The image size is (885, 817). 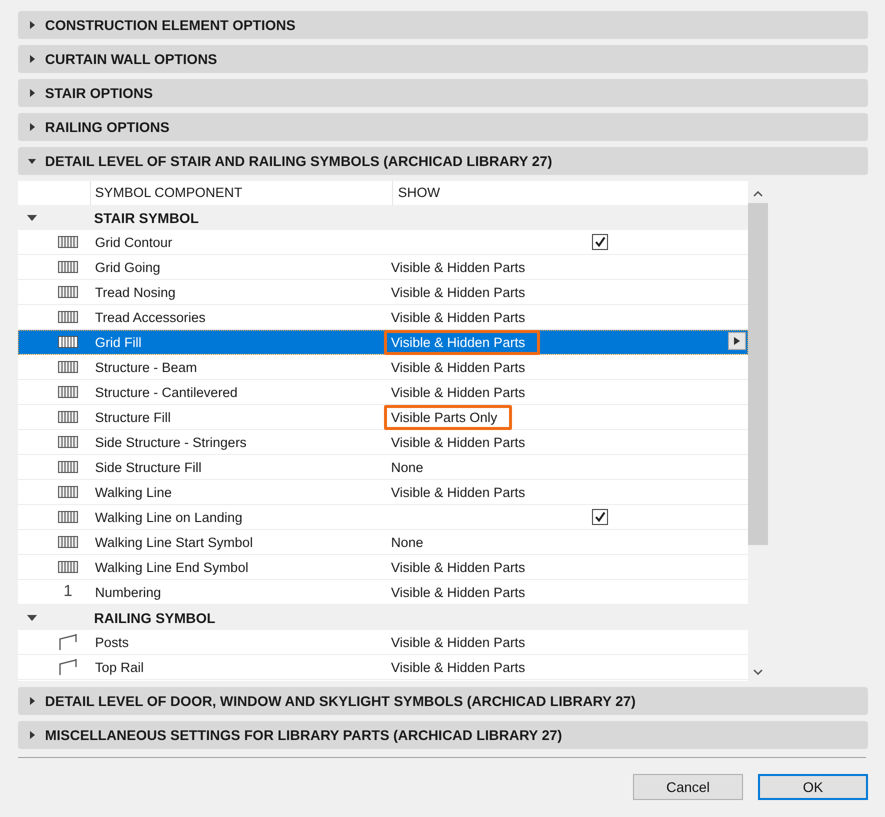 I want to click on triangle-icon, so click(x=737, y=341).